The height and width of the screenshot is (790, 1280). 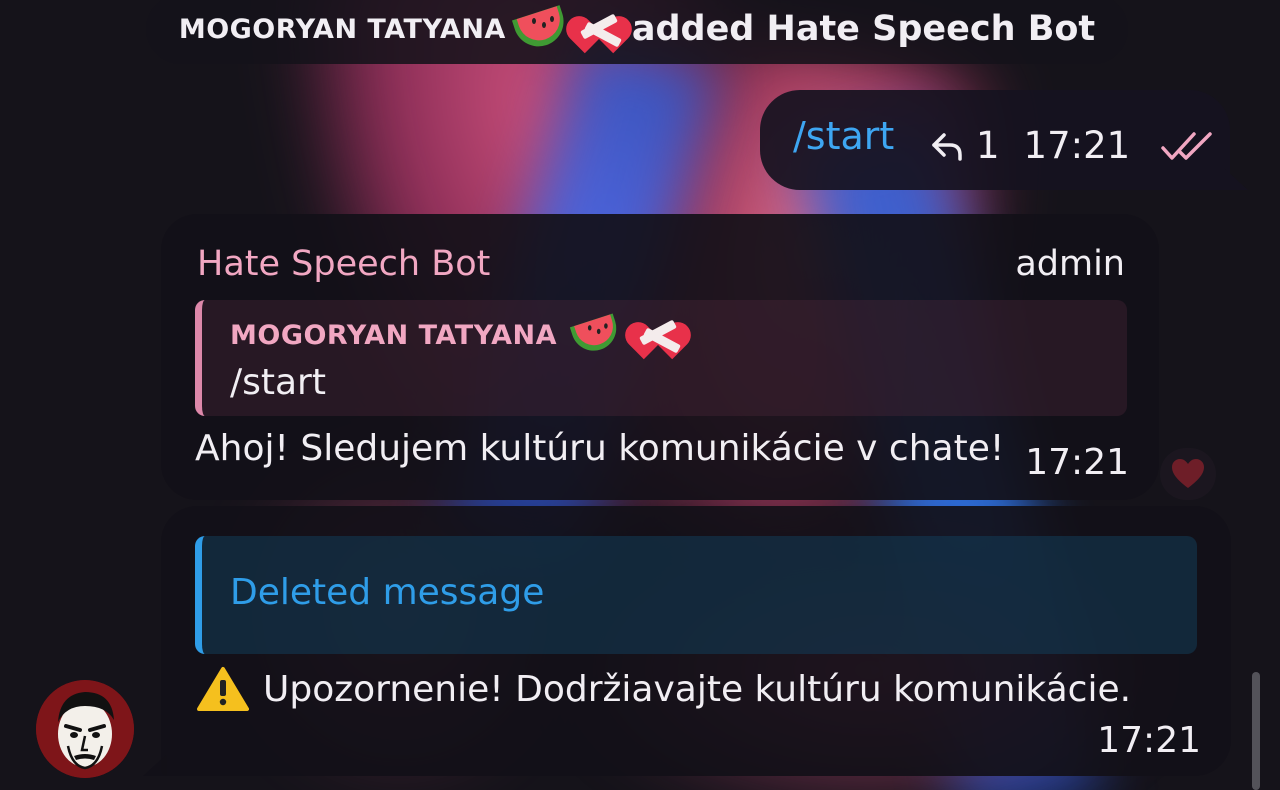 I want to click on bot-avatar, so click(x=85, y=729).